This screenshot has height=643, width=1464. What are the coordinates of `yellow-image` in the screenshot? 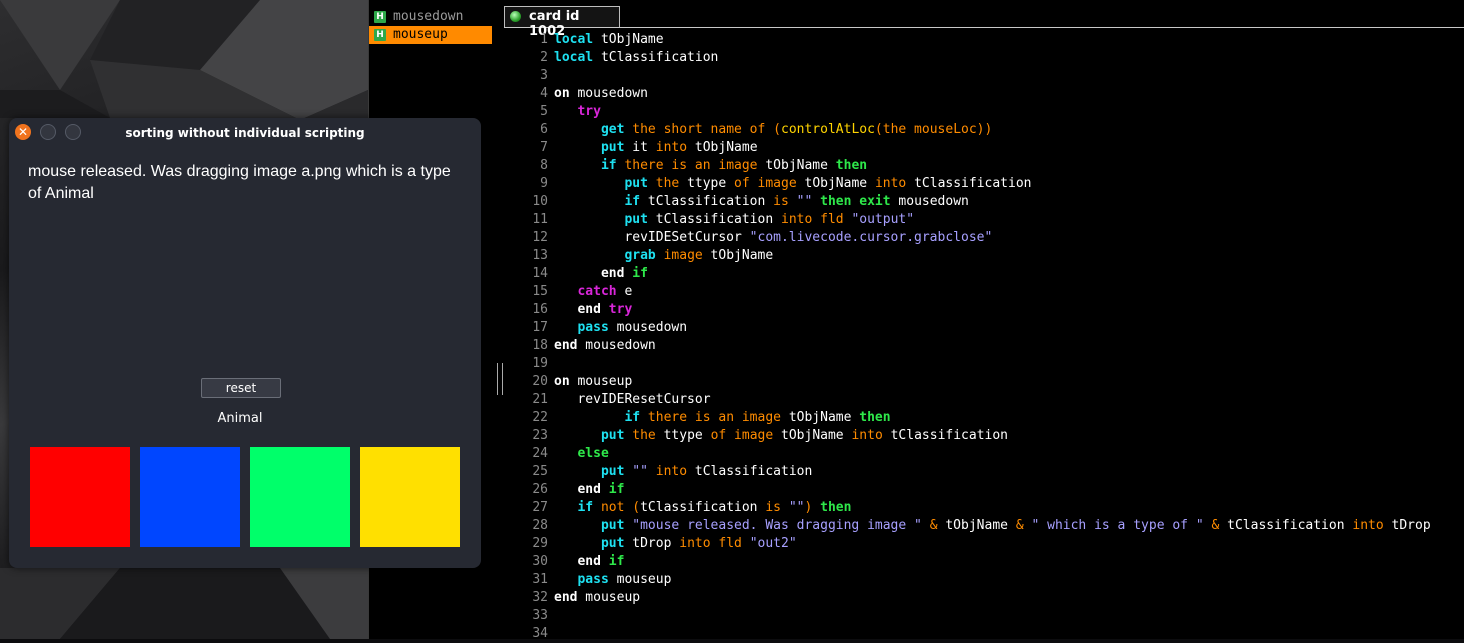 It's located at (410, 497).